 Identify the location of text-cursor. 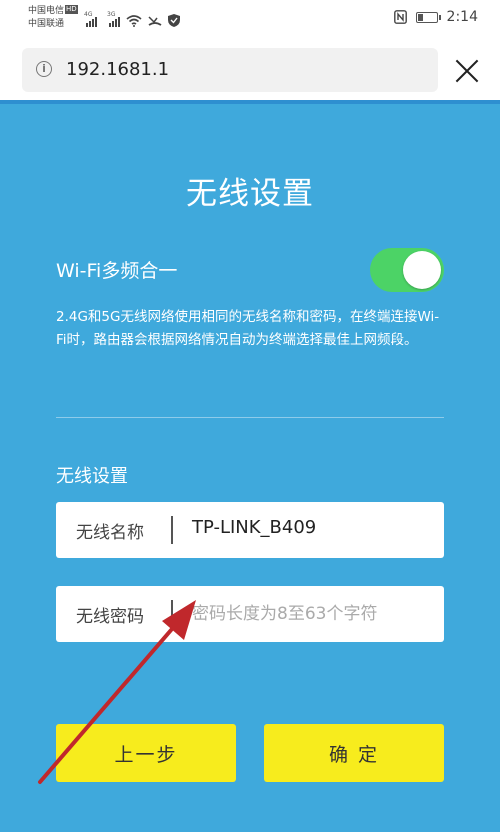
(172, 614).